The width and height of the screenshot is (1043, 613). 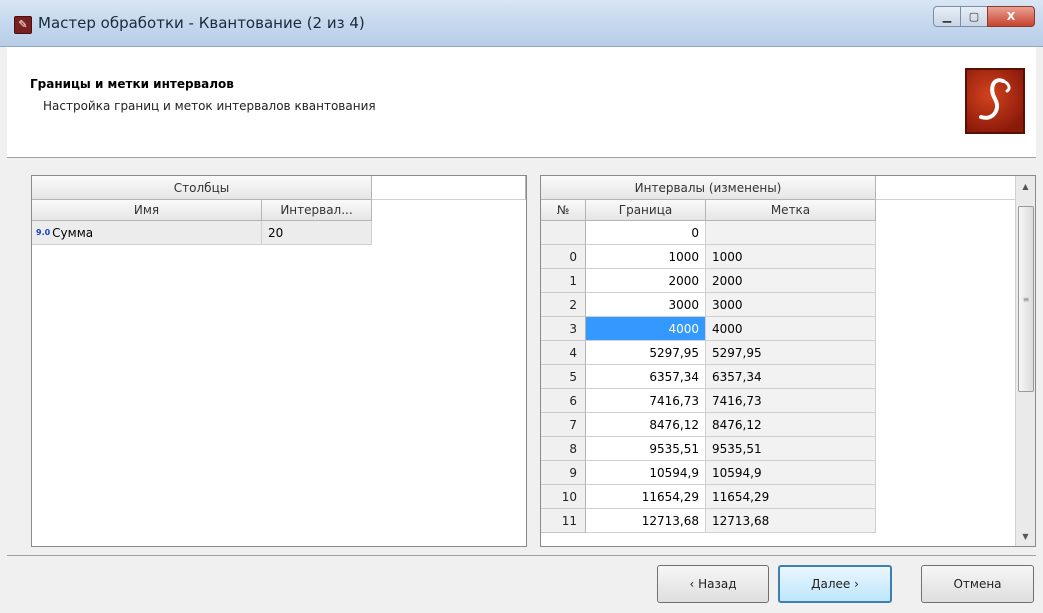 I want to click on back-button: ‹ Назад, so click(x=713, y=584).